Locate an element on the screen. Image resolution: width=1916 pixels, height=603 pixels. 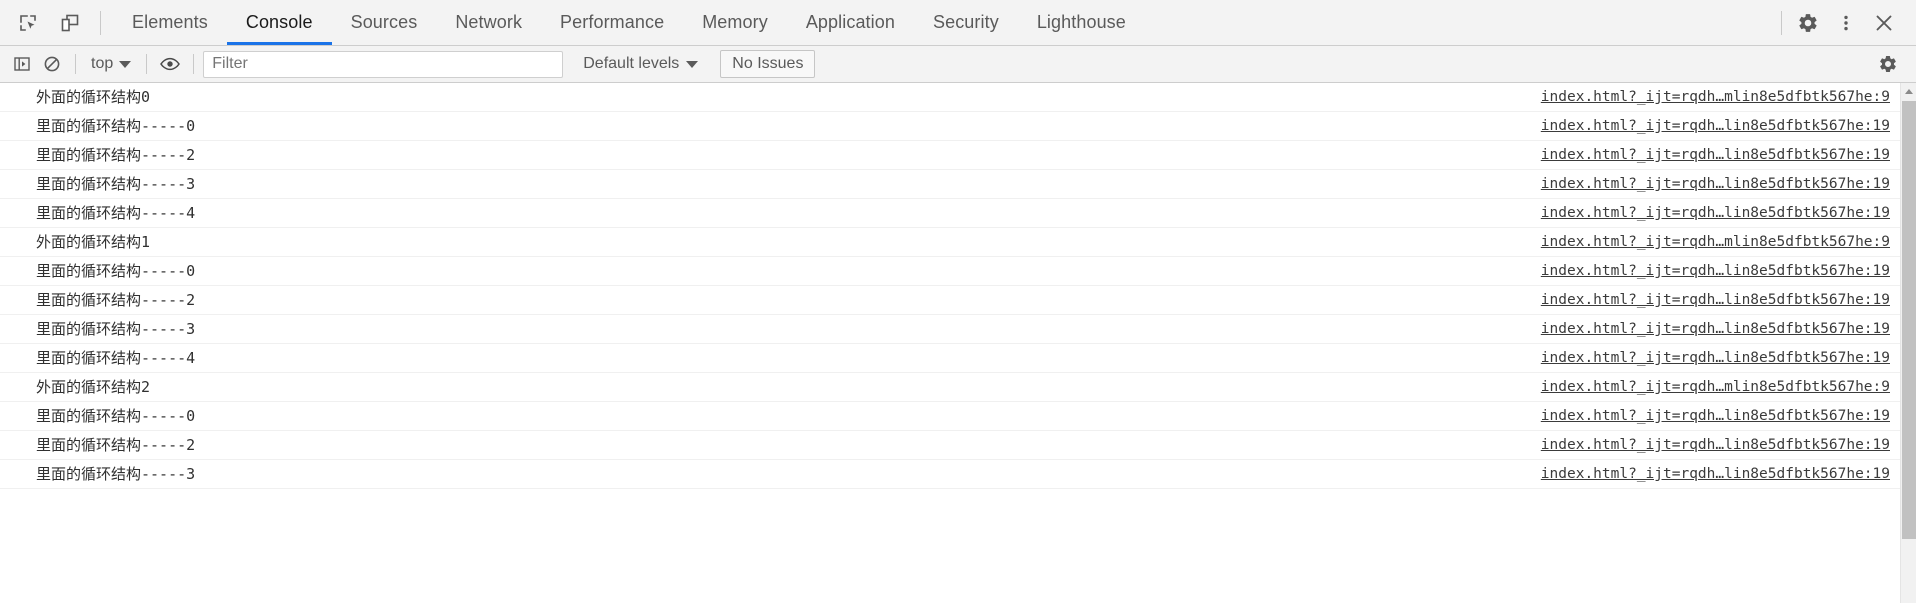
clear-console-icon is located at coordinates (52, 64).